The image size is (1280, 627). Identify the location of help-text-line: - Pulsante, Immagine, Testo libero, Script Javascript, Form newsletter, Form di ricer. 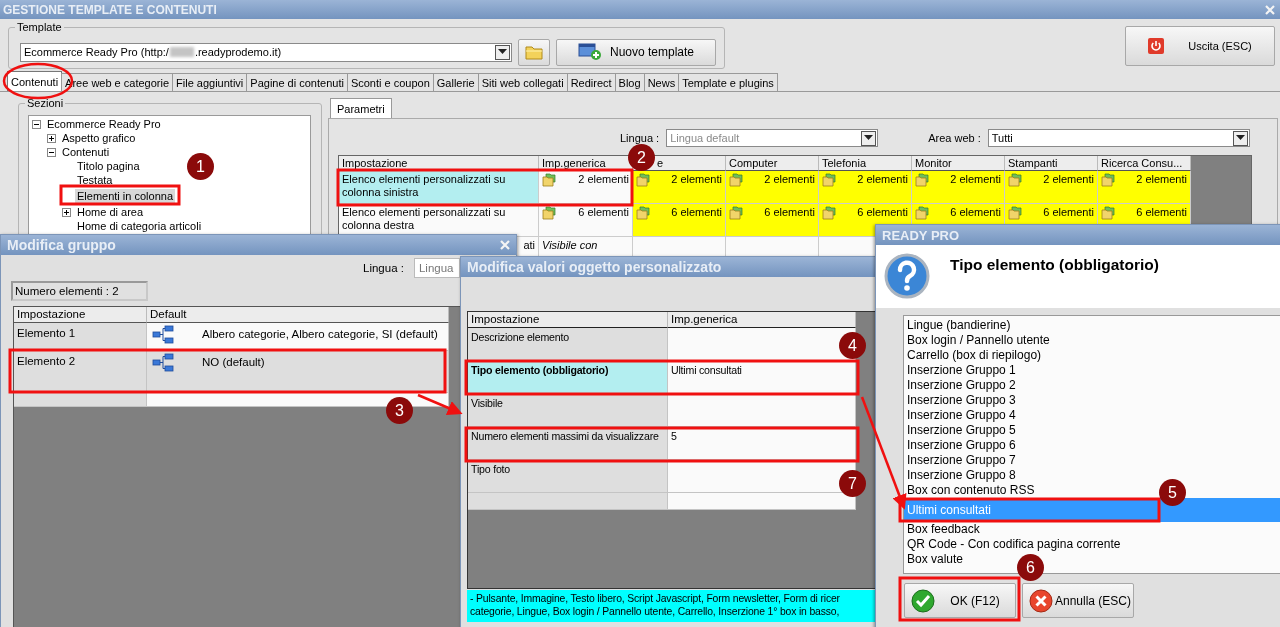
(655, 598).